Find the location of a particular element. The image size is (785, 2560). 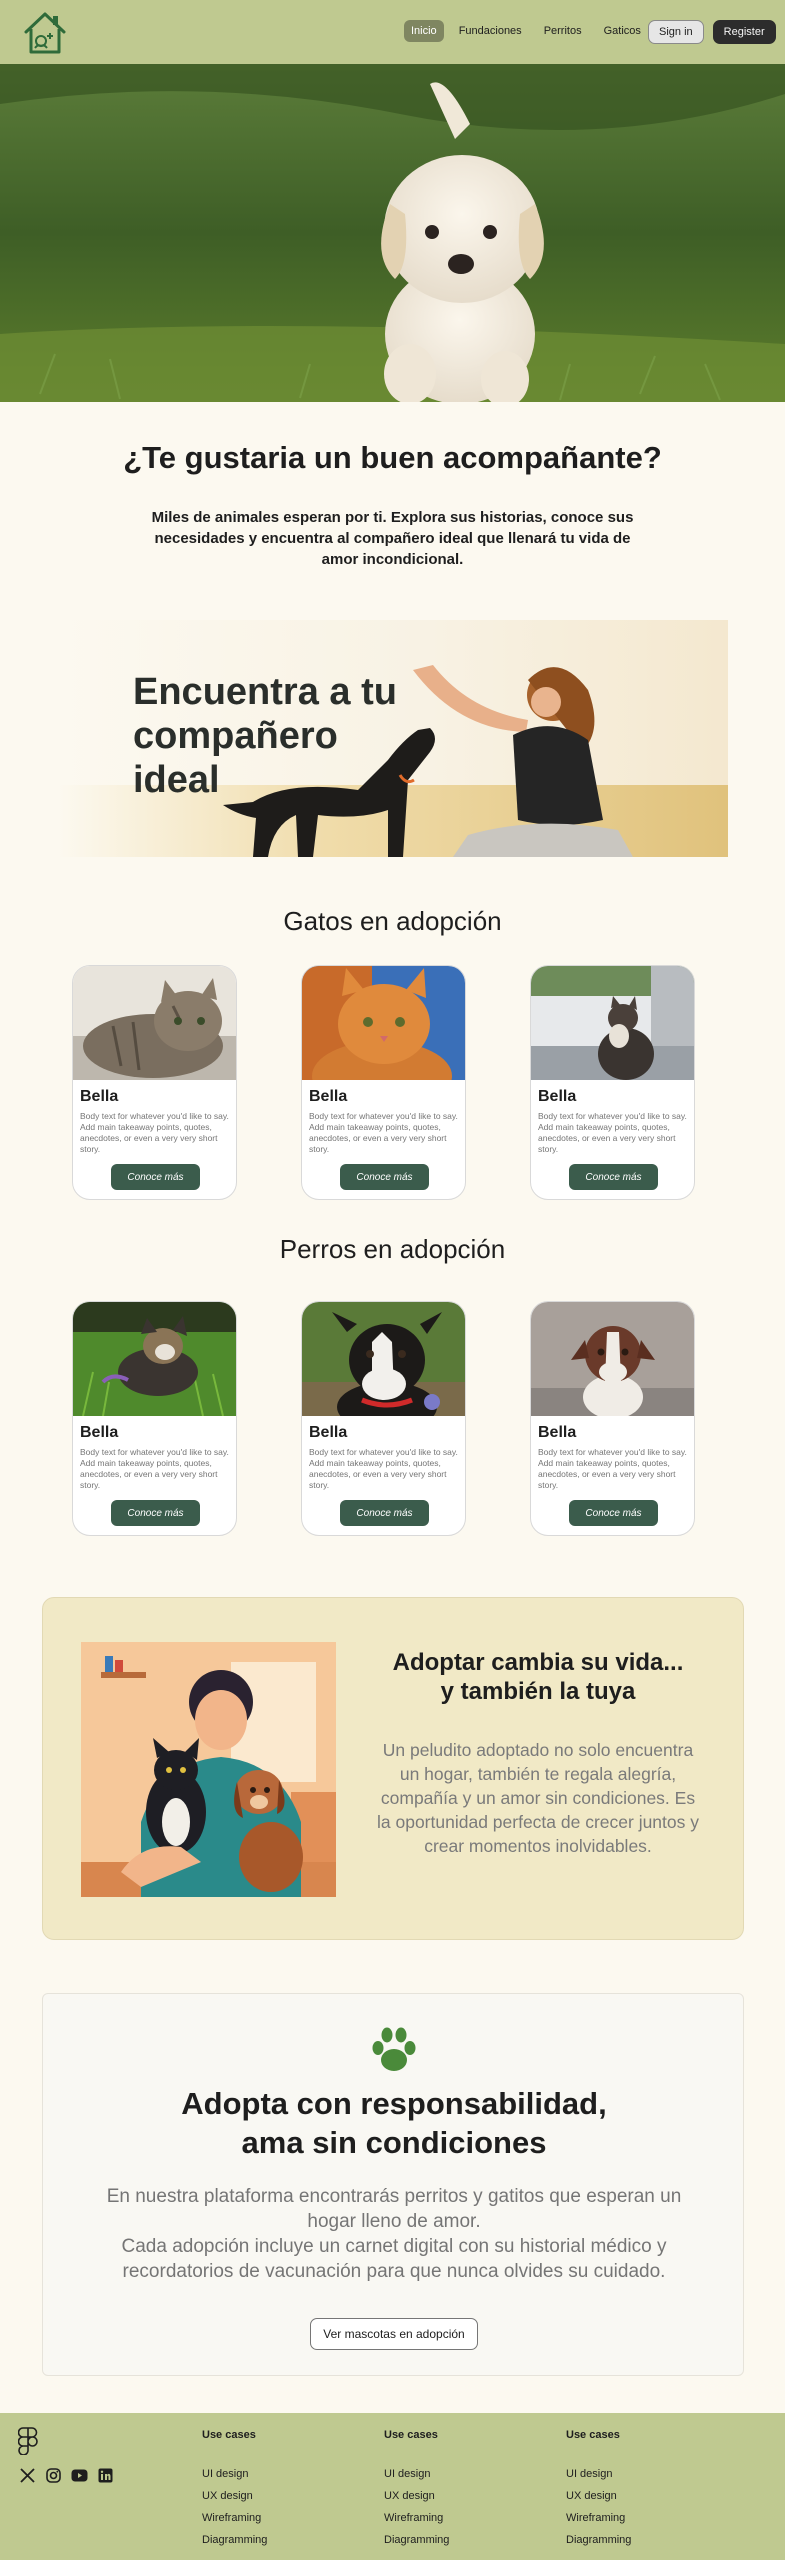

adopt-illustration is located at coordinates (208, 1769).